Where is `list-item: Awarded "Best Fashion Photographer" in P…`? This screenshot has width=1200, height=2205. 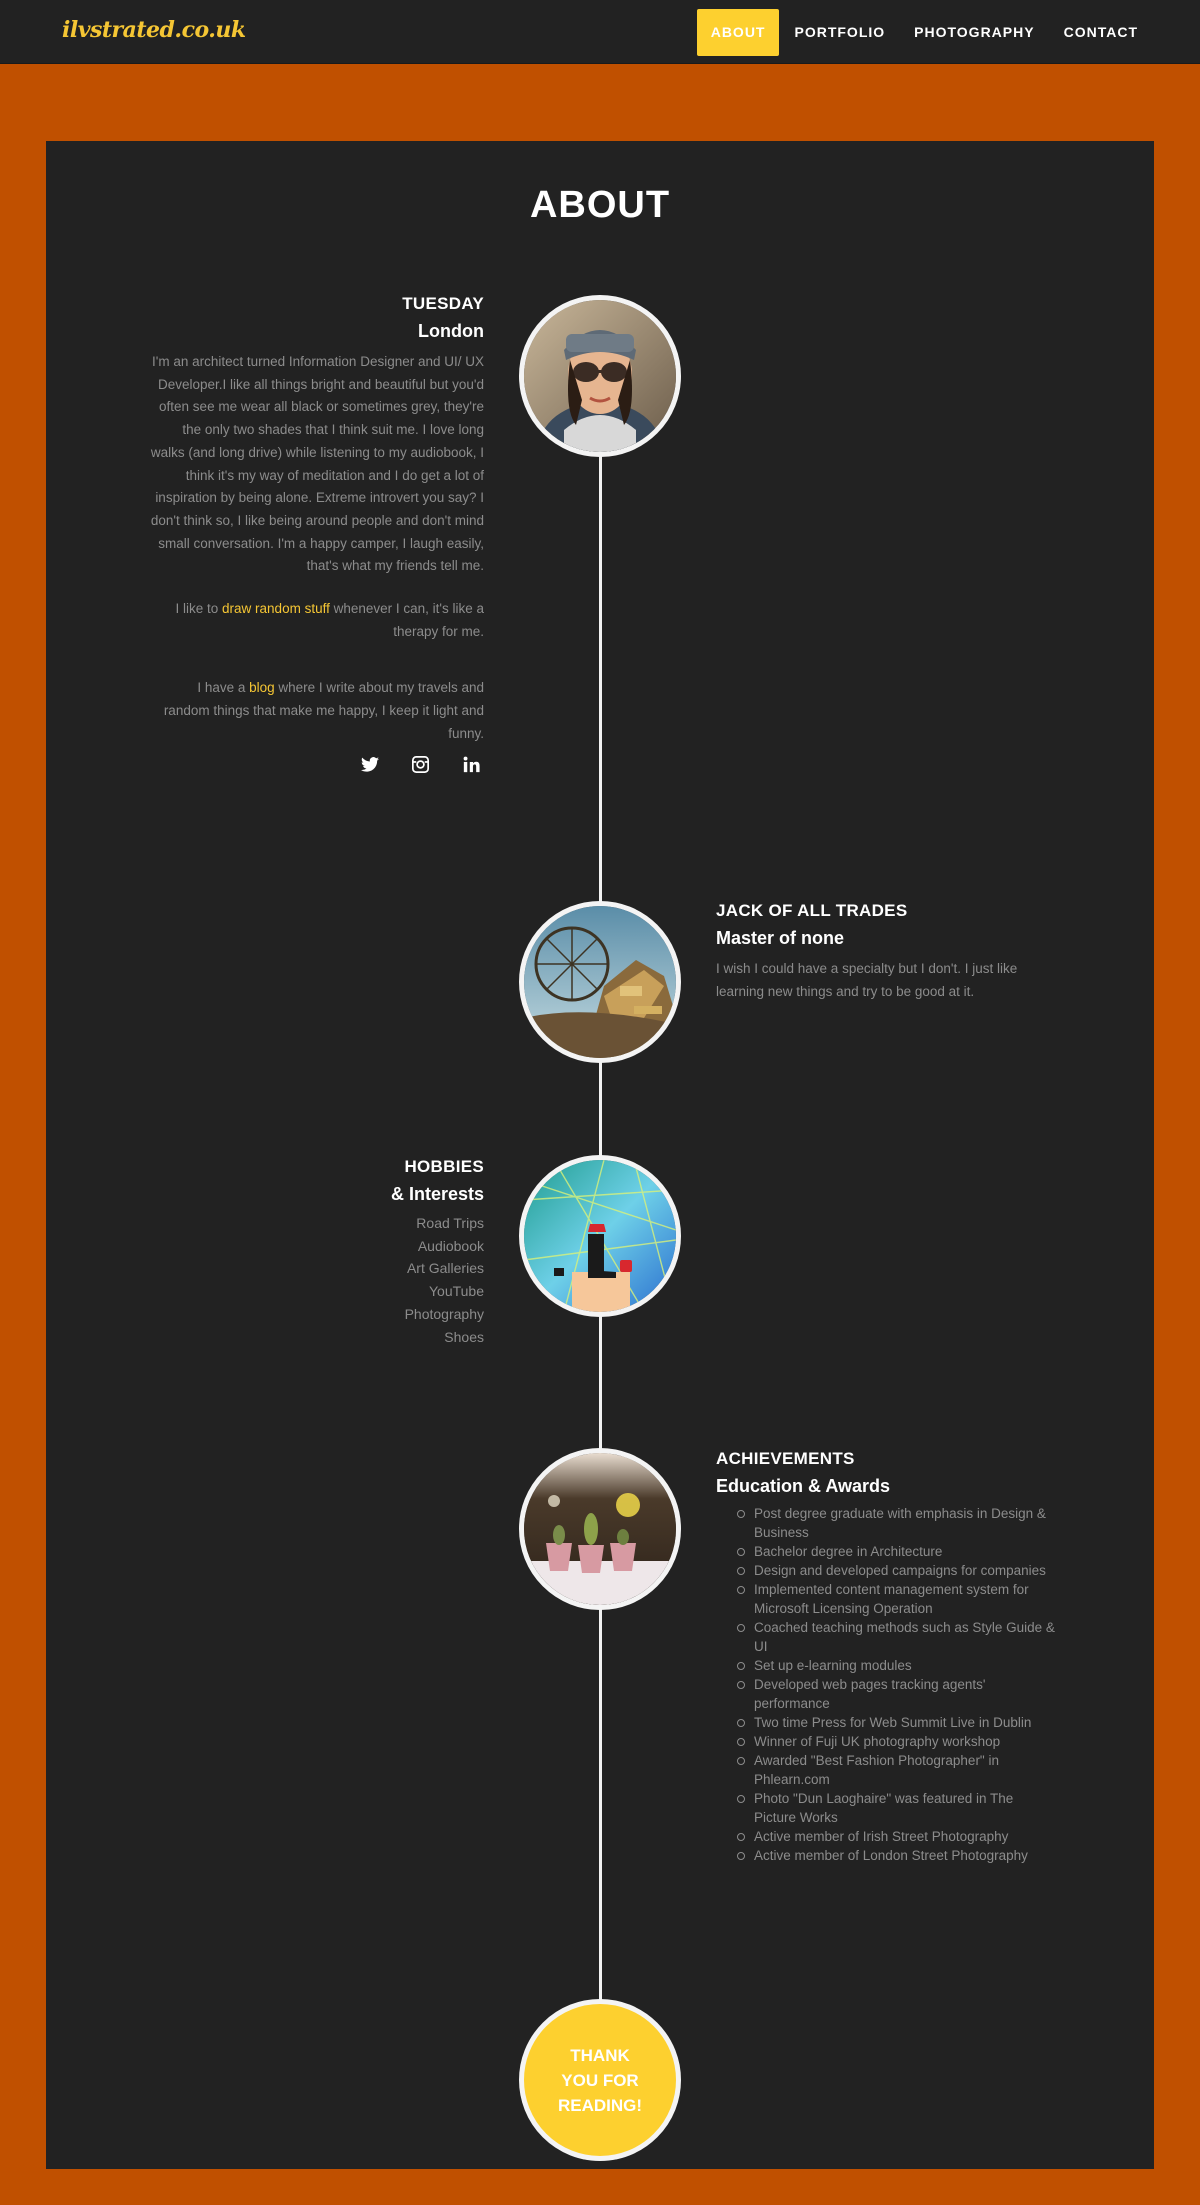 list-item: Awarded "Best Fashion Photographer" in P… is located at coordinates (898, 1770).